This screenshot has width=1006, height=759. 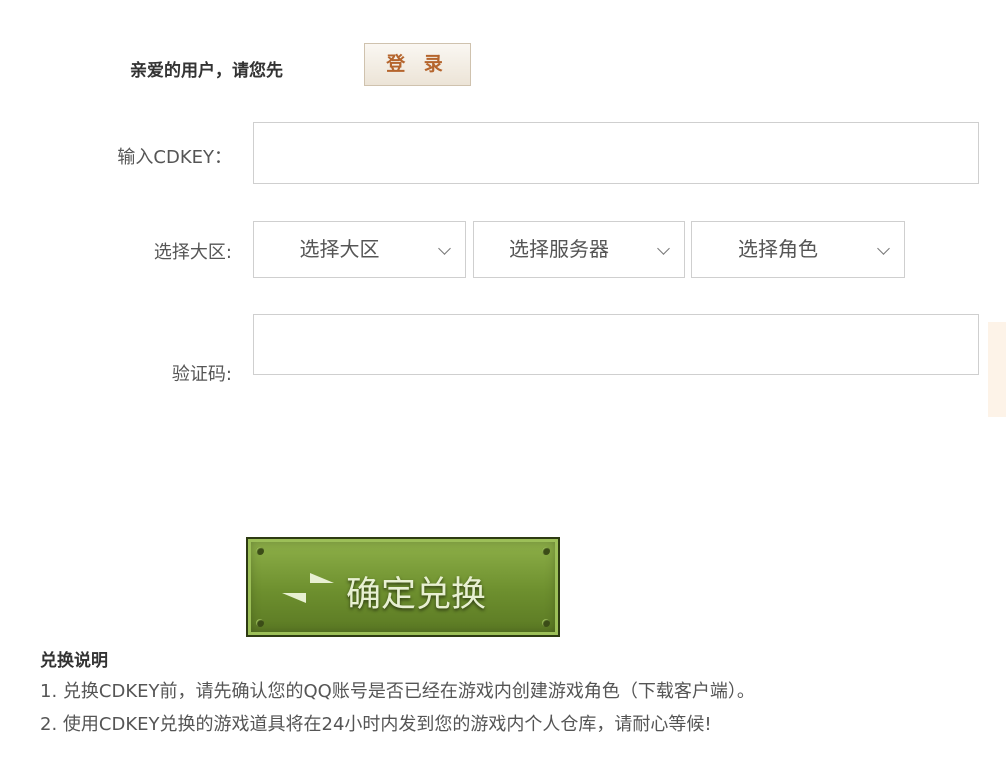 What do you see at coordinates (997, 369) in the screenshot?
I see `side-float-tab` at bounding box center [997, 369].